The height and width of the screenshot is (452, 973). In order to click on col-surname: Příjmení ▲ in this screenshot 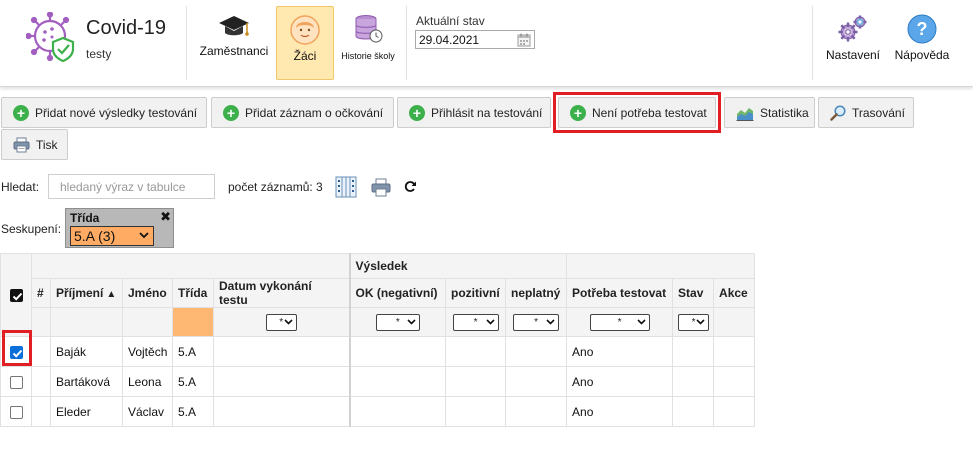, I will do `click(86, 293)`.